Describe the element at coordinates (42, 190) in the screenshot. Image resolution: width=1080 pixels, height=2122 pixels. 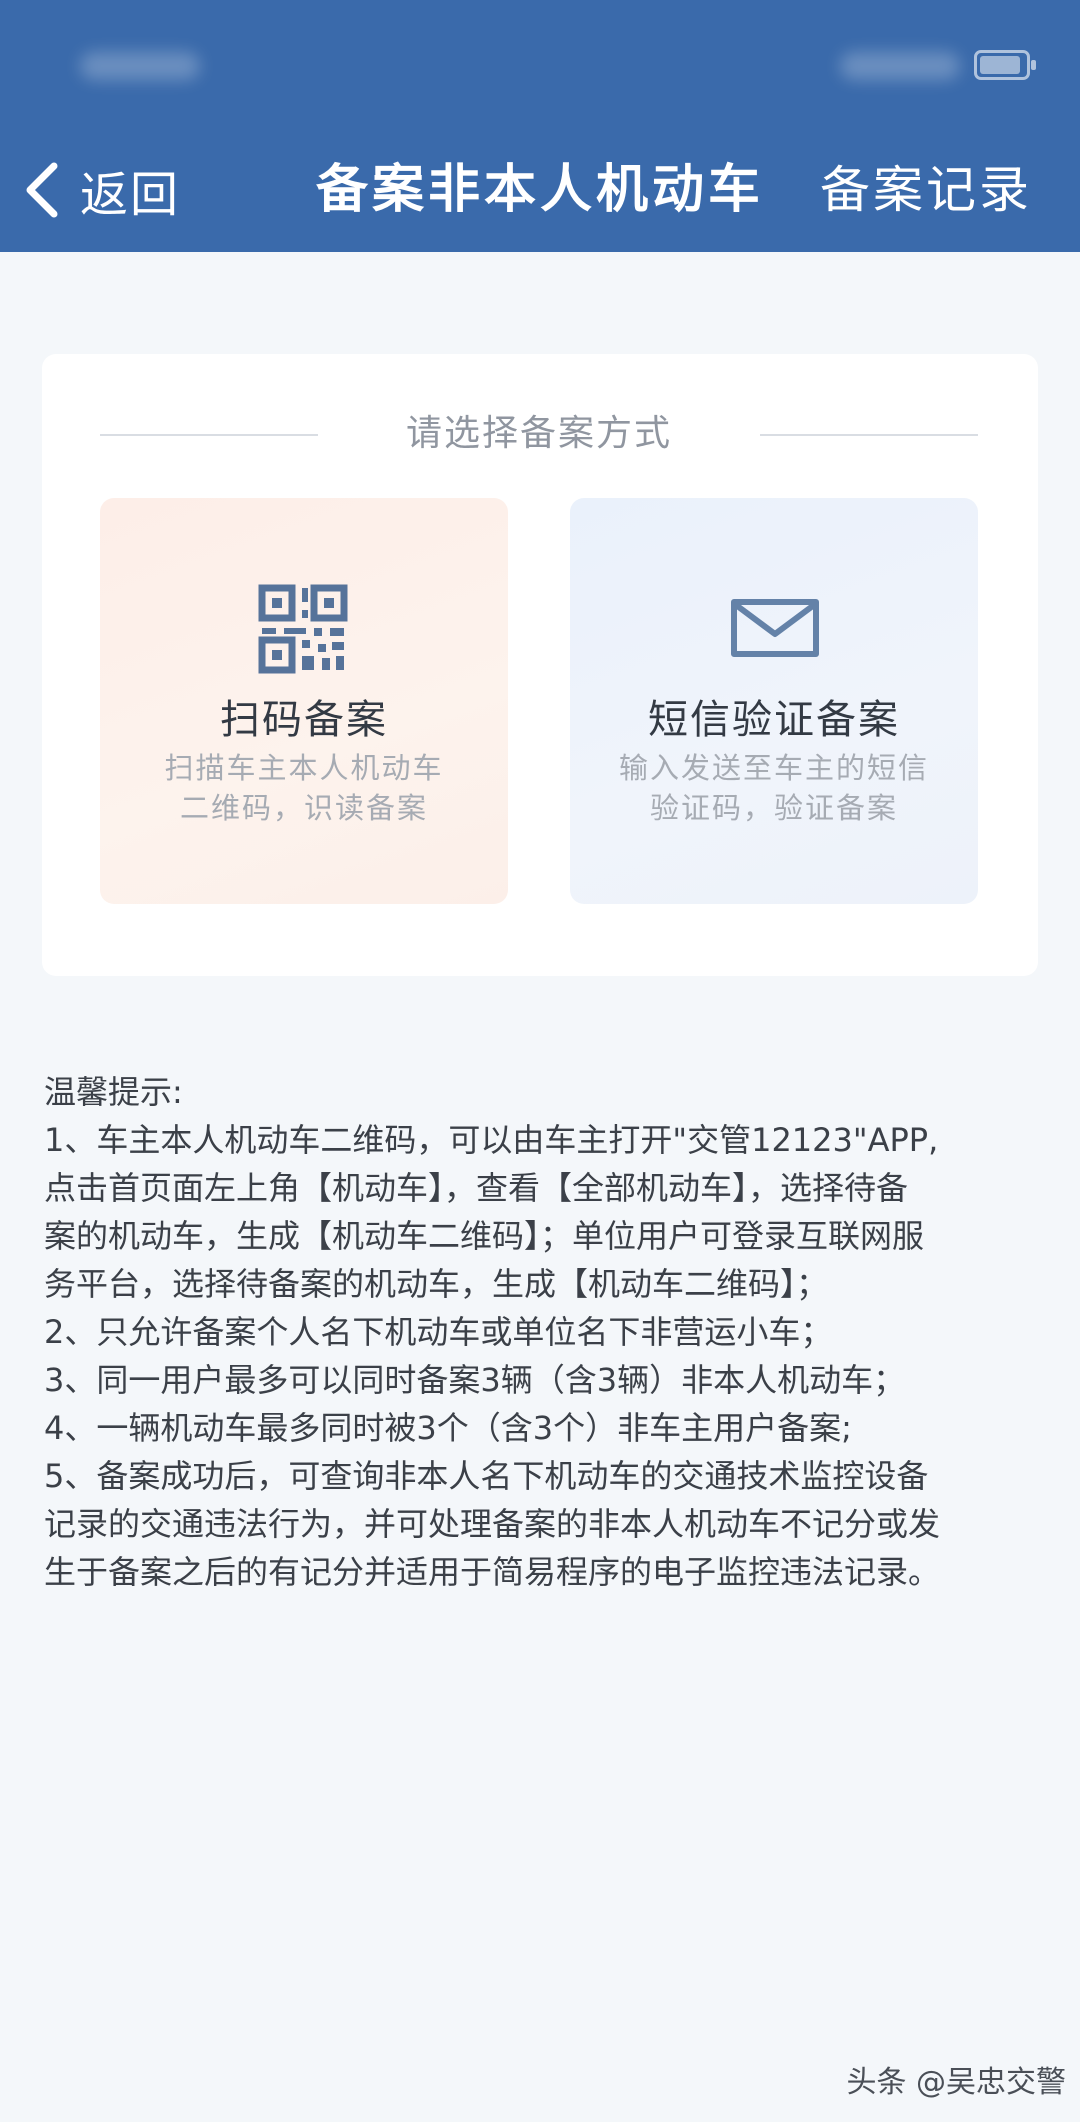
I see `chevron-left-icon` at that location.